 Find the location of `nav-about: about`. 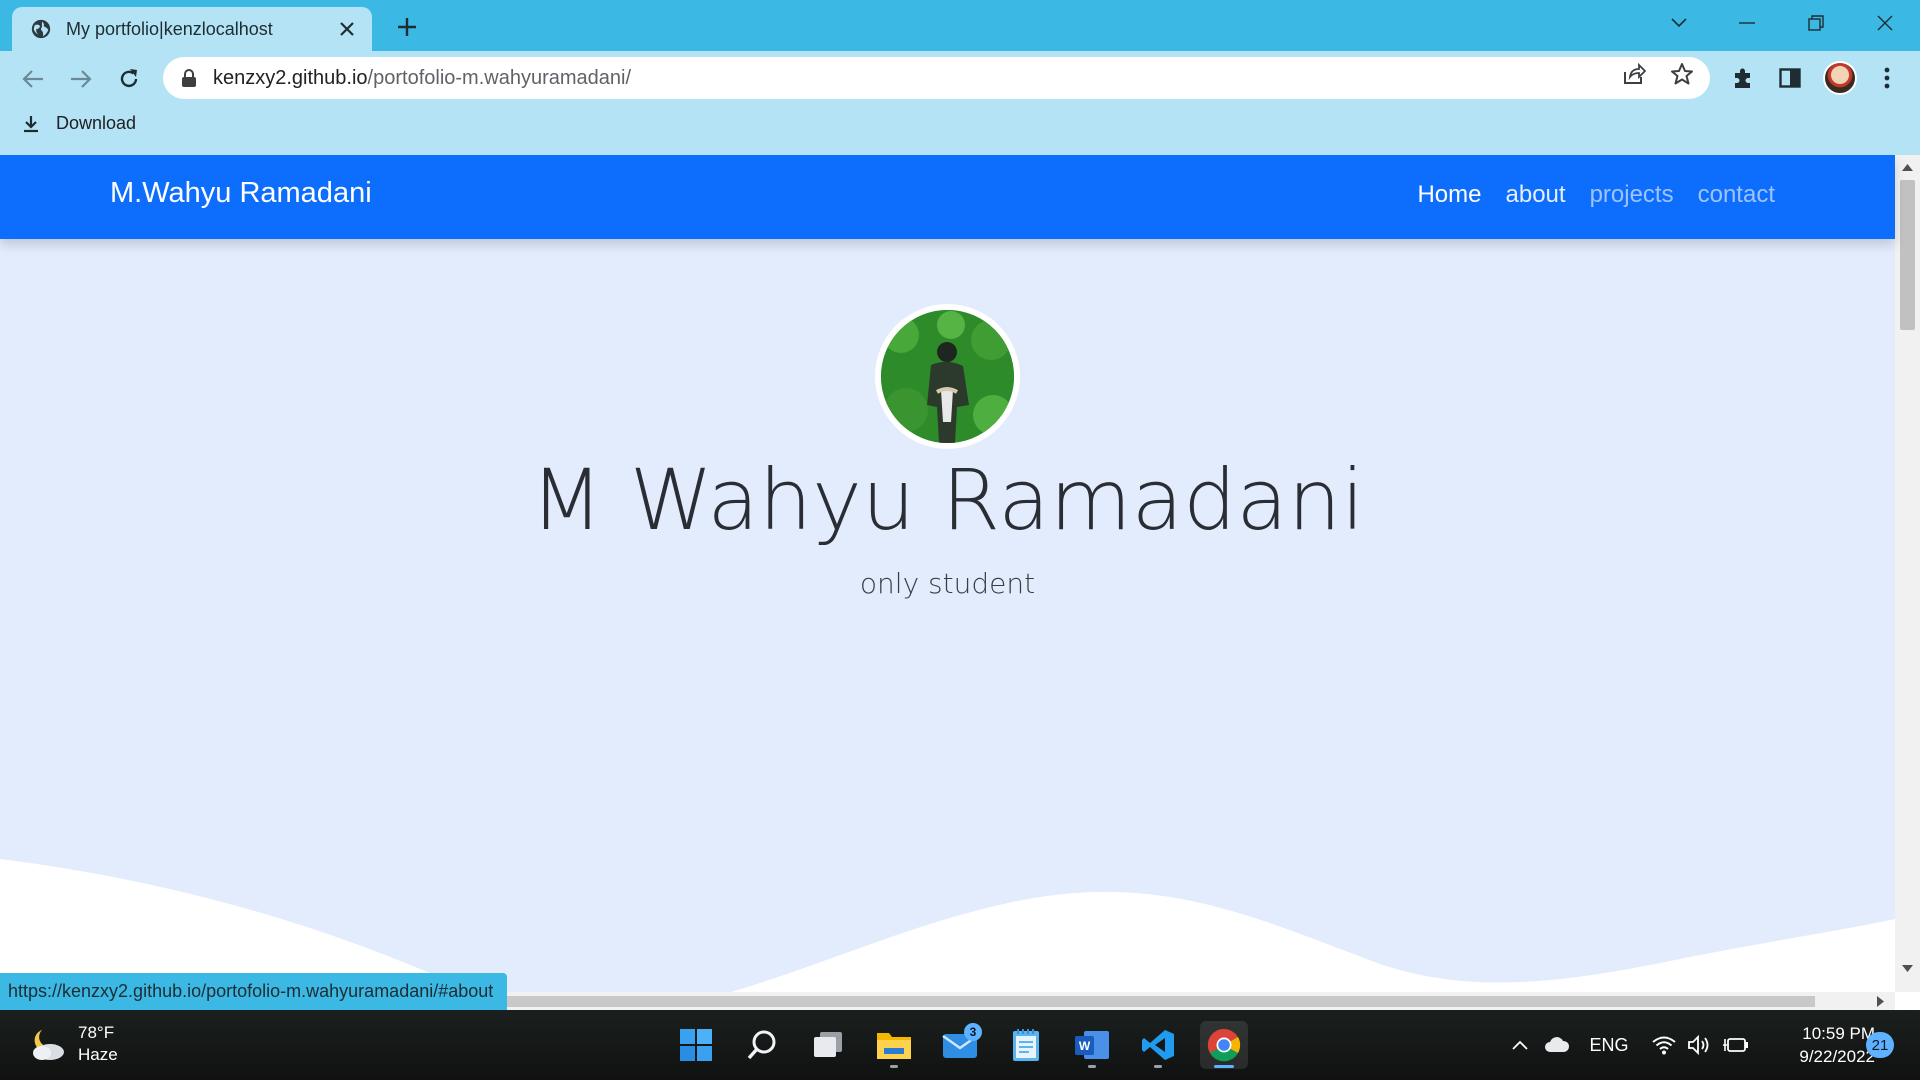

nav-about: about is located at coordinates (1536, 195).